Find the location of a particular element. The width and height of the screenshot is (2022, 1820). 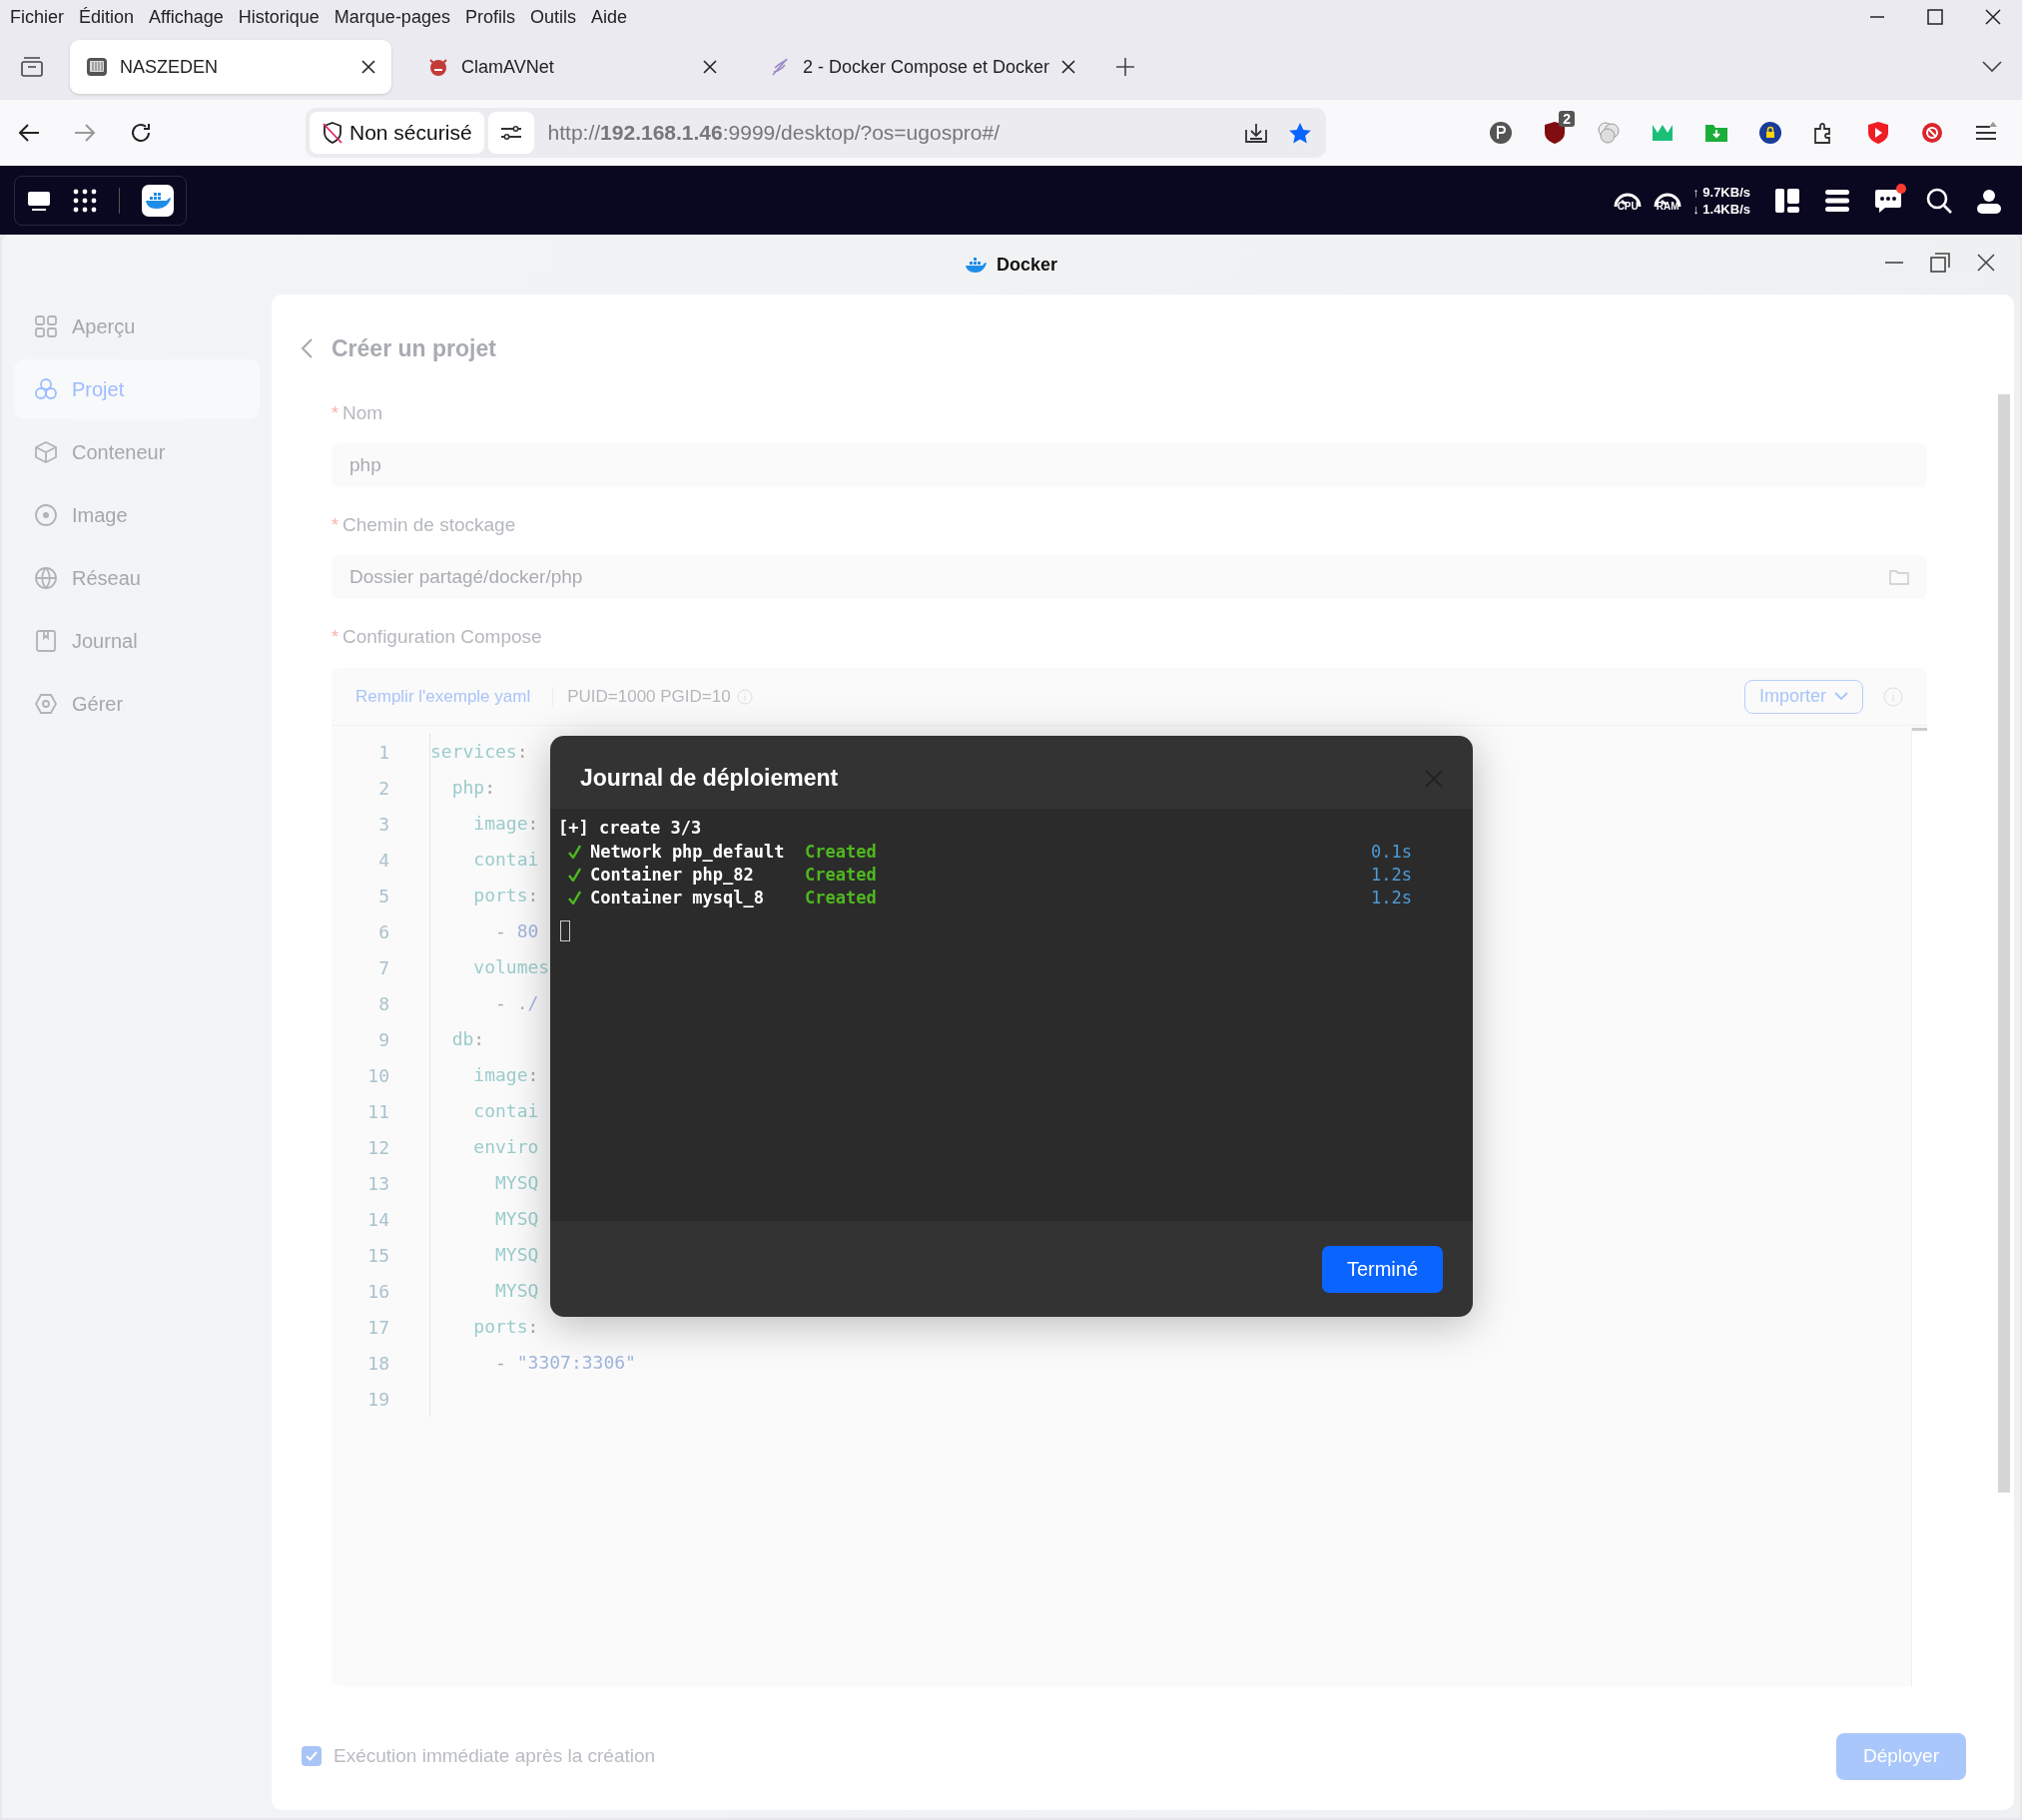

lock-circle-icon is located at coordinates (1770, 133).